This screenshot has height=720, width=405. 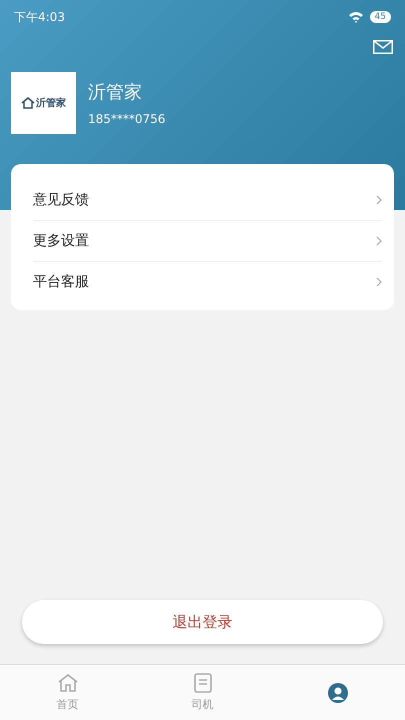 I want to click on menu-item: 意见反馈, so click(x=207, y=200).